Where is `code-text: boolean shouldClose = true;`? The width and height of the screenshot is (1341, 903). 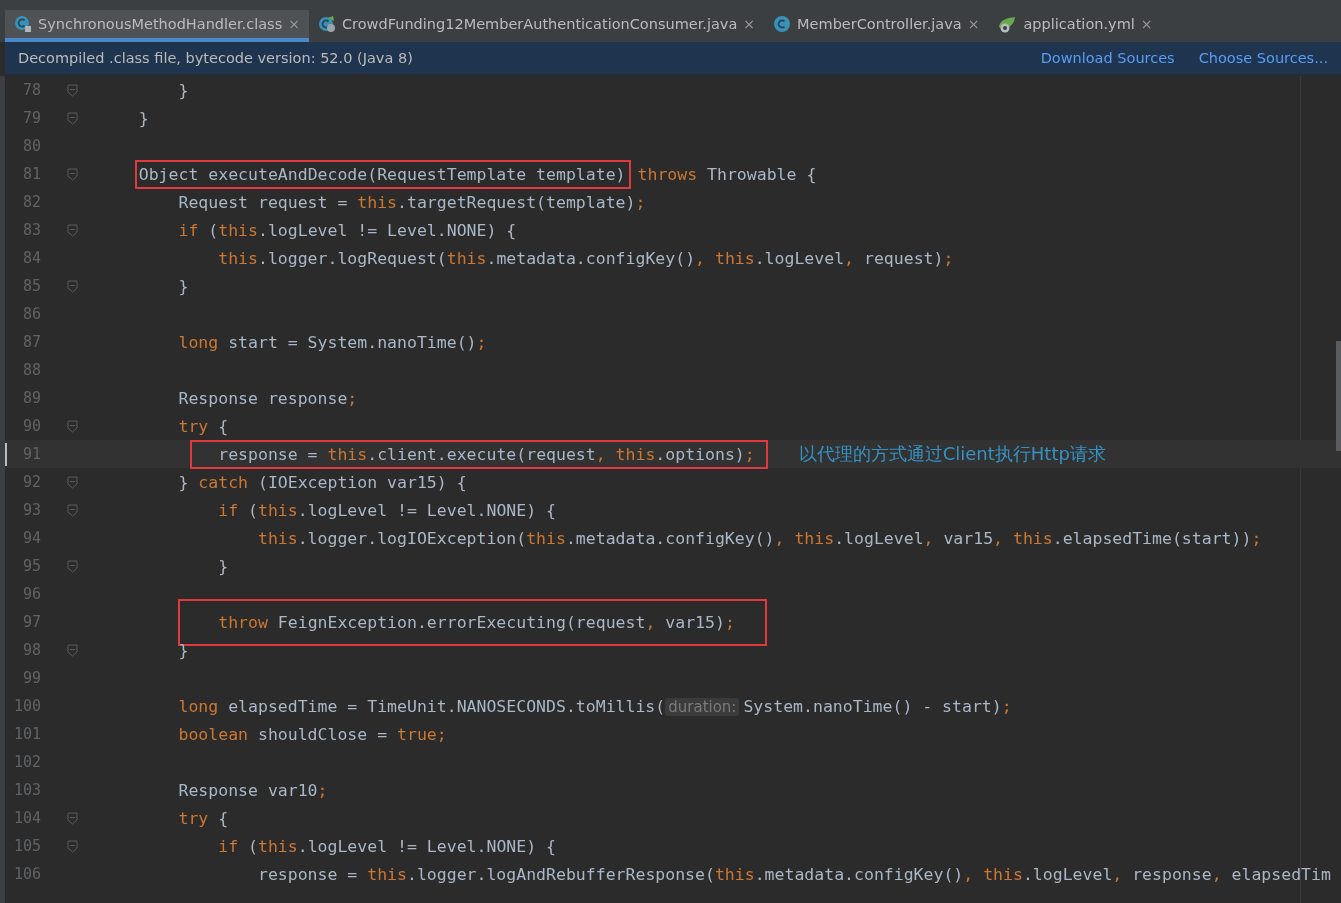 code-text: boolean shouldClose = true; is located at coordinates (312, 734).